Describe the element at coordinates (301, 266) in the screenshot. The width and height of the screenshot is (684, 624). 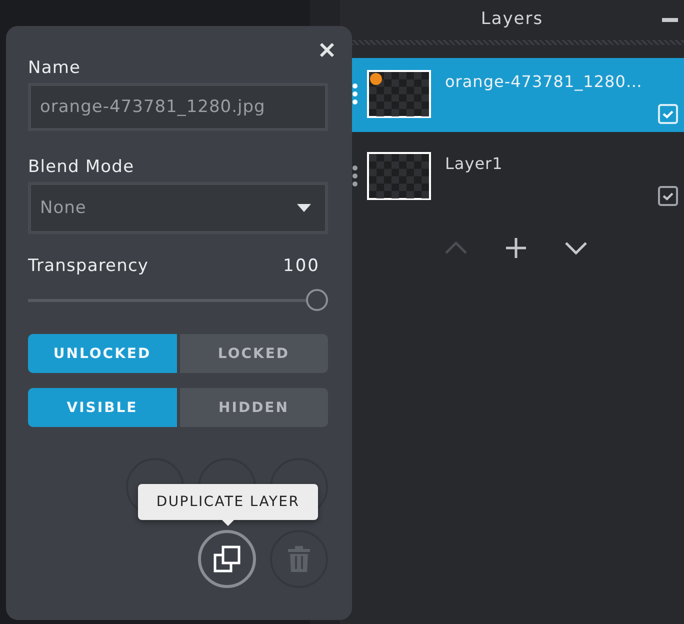
I see `transparency-value: 100` at that location.